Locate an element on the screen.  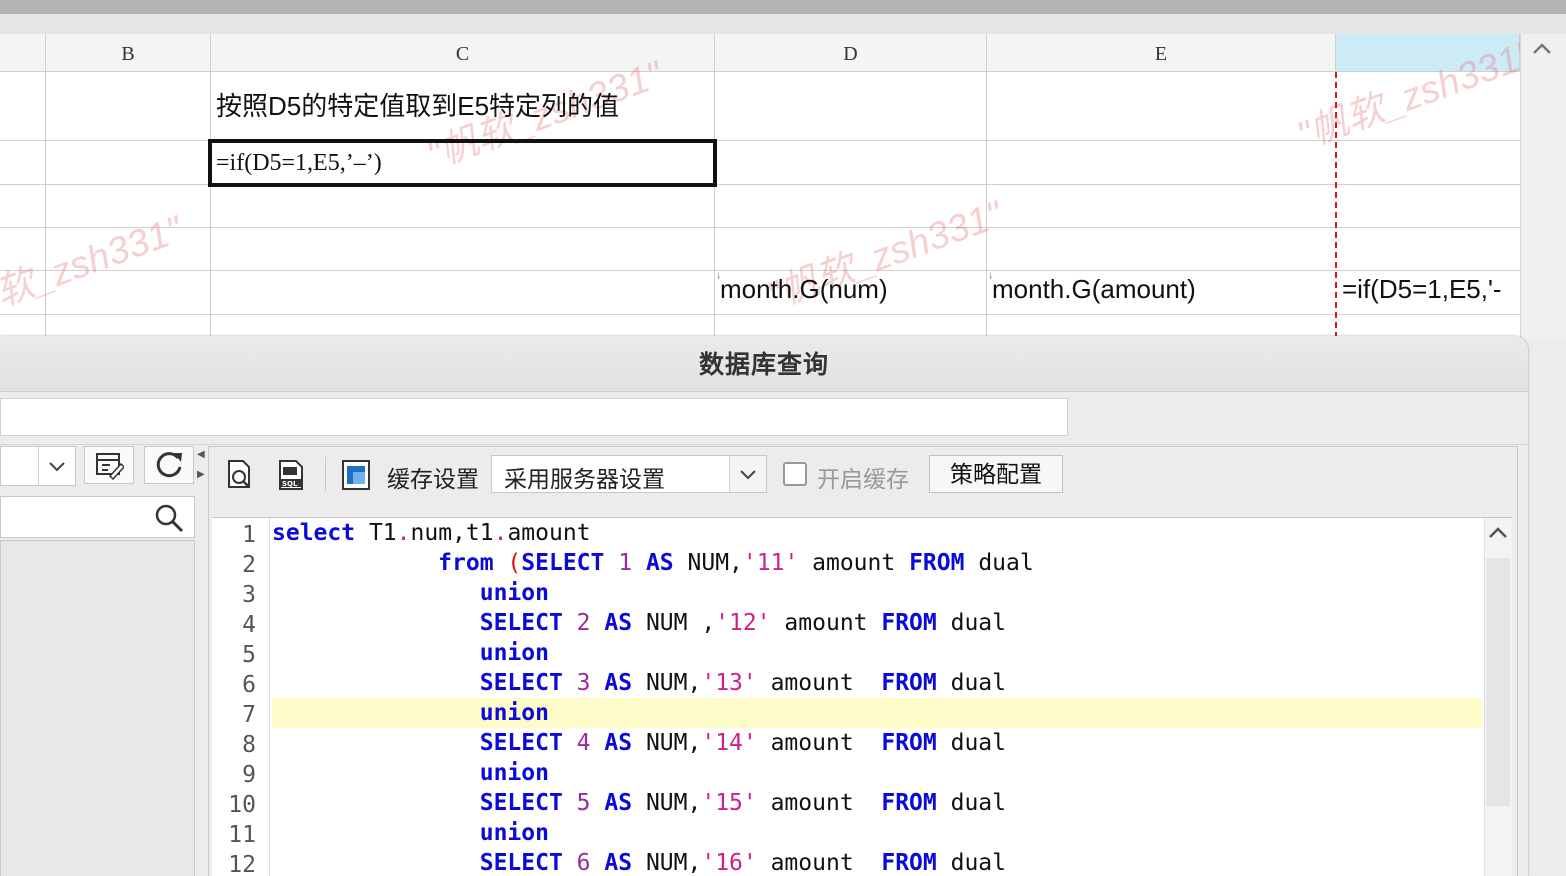
line-number: 7 is located at coordinates (249, 715).